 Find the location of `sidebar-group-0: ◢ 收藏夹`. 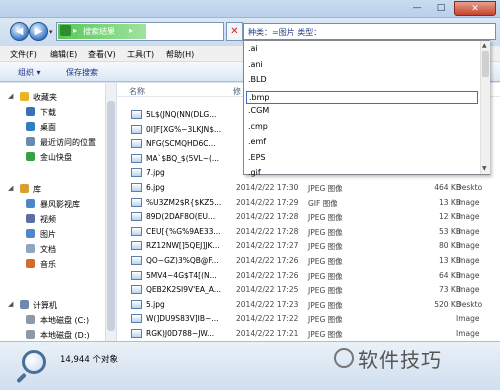

sidebar-group-0: ◢ 收藏夹 is located at coordinates (52, 97).